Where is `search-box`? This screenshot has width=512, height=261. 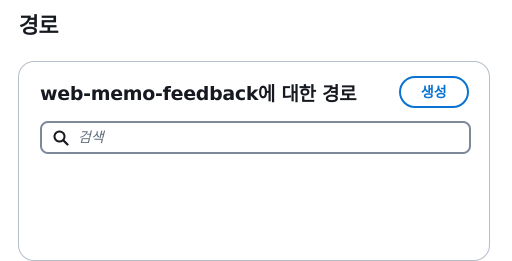
search-box is located at coordinates (255, 137).